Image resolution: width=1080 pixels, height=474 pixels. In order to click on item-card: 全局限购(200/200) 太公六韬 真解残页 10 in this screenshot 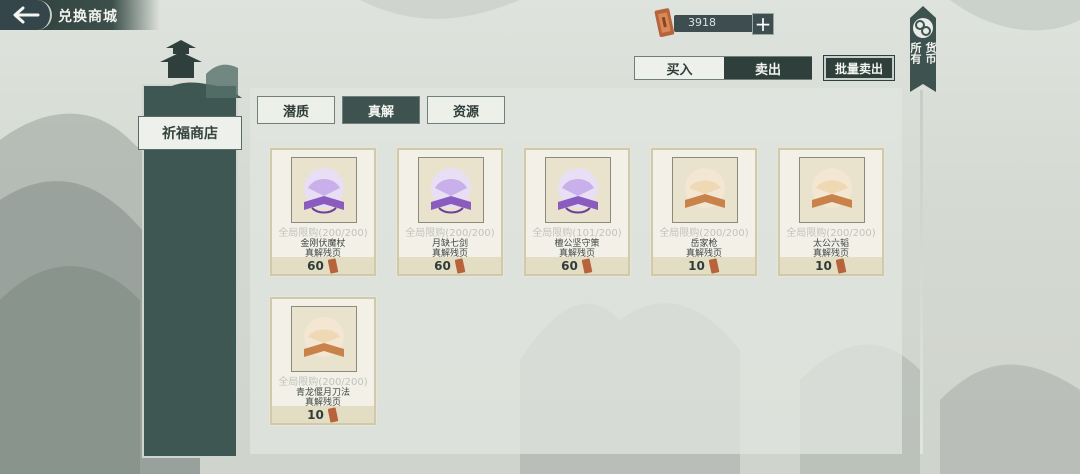, I will do `click(831, 212)`.